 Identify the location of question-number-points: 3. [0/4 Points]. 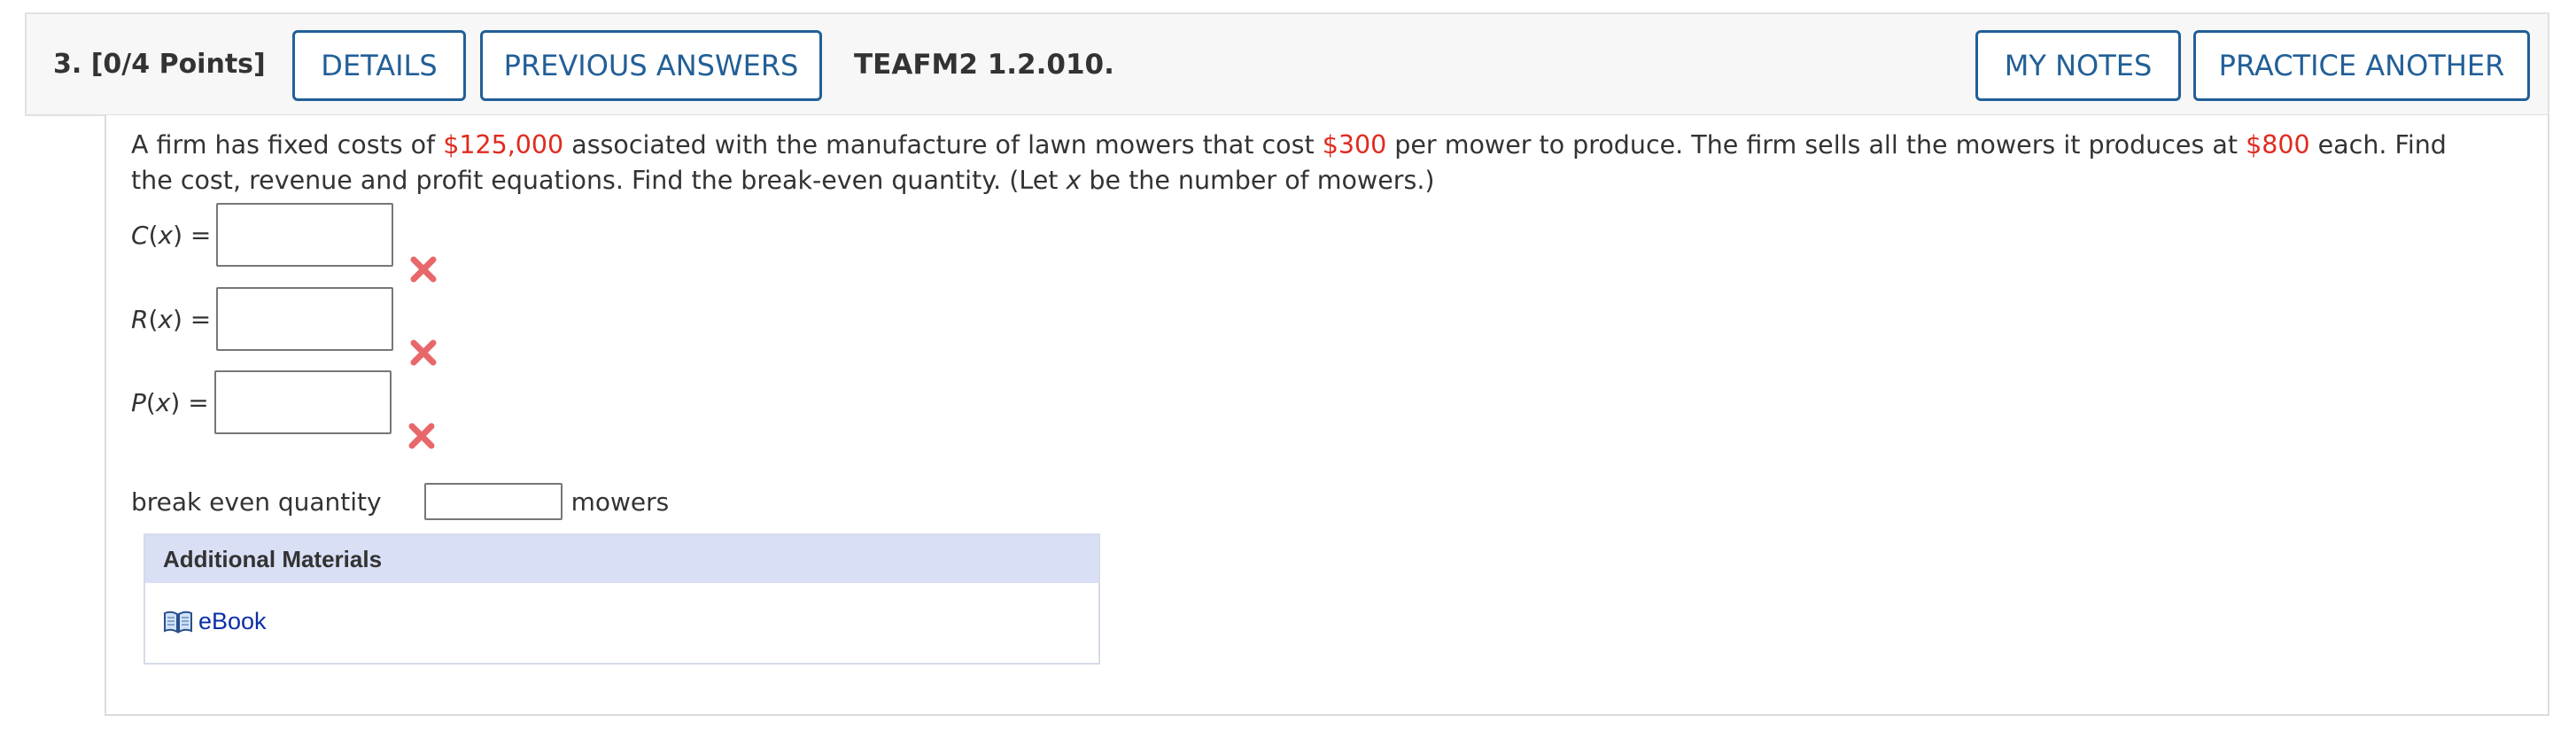
(159, 64).